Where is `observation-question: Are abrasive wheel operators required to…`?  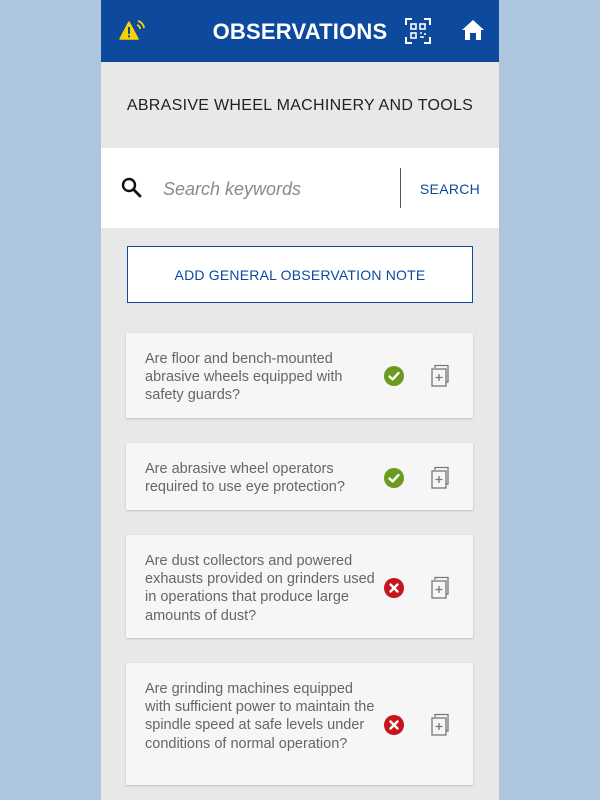 observation-question: Are abrasive wheel operators required to… is located at coordinates (245, 478).